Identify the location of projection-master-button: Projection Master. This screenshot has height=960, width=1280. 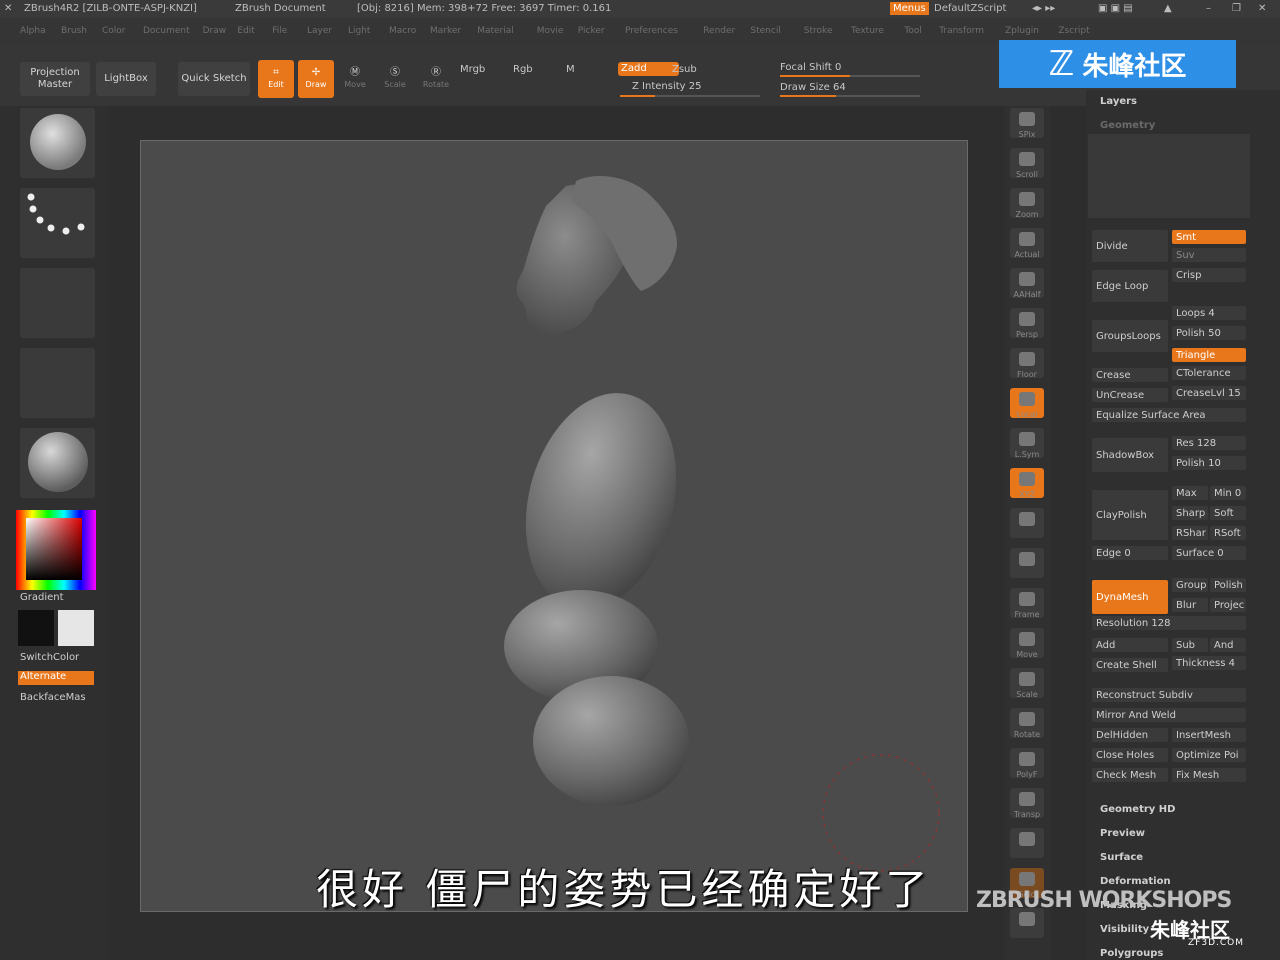
(55, 79).